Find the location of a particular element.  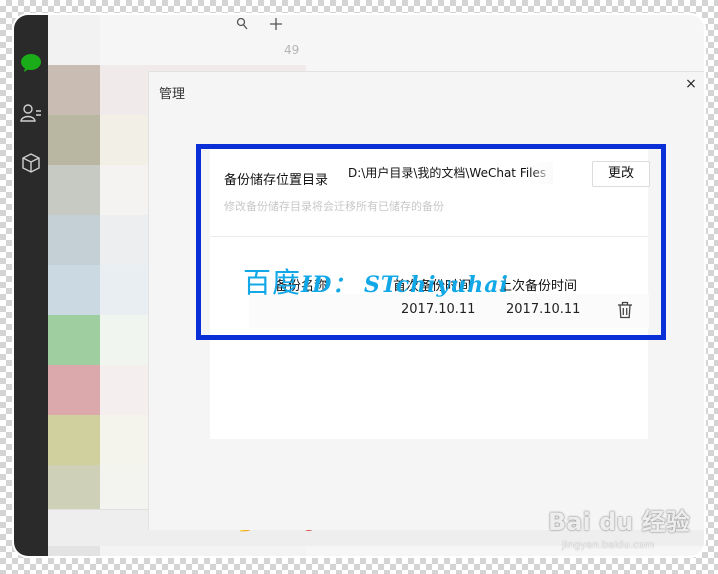

box-icon is located at coordinates (31, 163).